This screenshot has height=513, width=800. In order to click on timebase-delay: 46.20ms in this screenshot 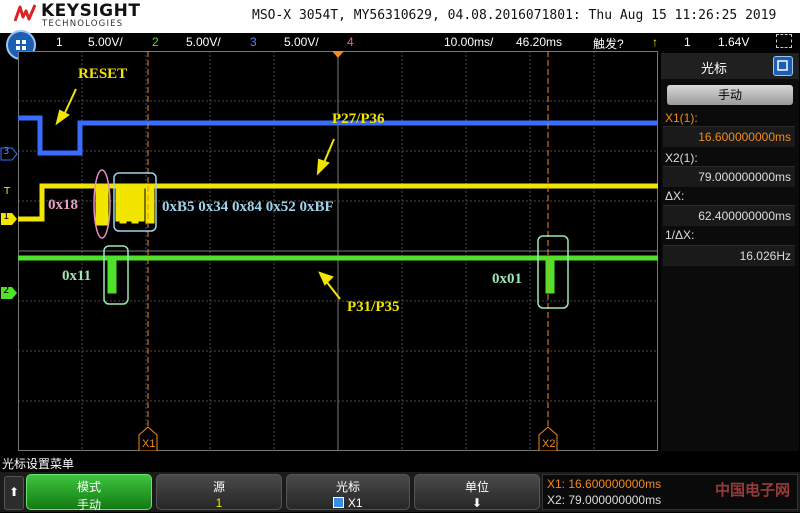, I will do `click(539, 42)`.